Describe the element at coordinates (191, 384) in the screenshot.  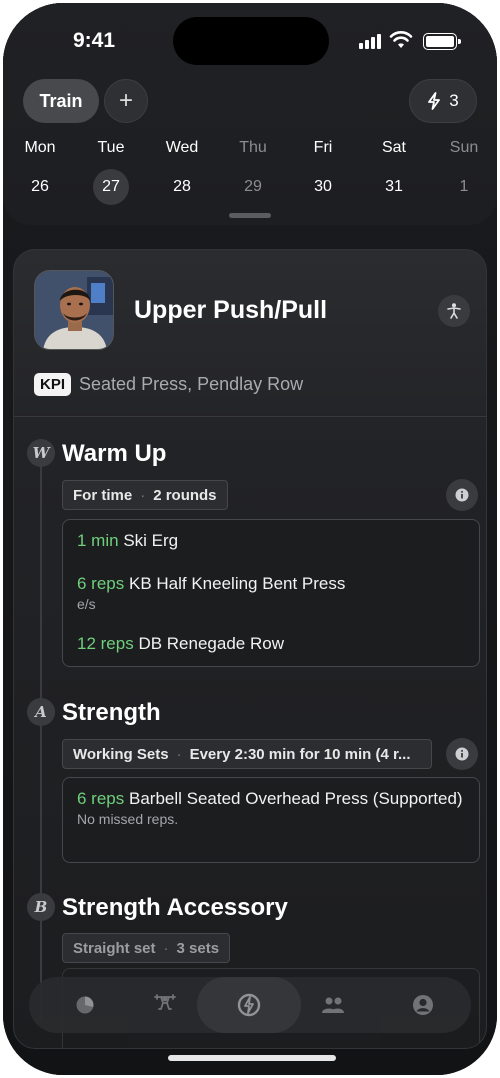
I see `kpi-exercises: Seated Press, Pendlay Row` at that location.